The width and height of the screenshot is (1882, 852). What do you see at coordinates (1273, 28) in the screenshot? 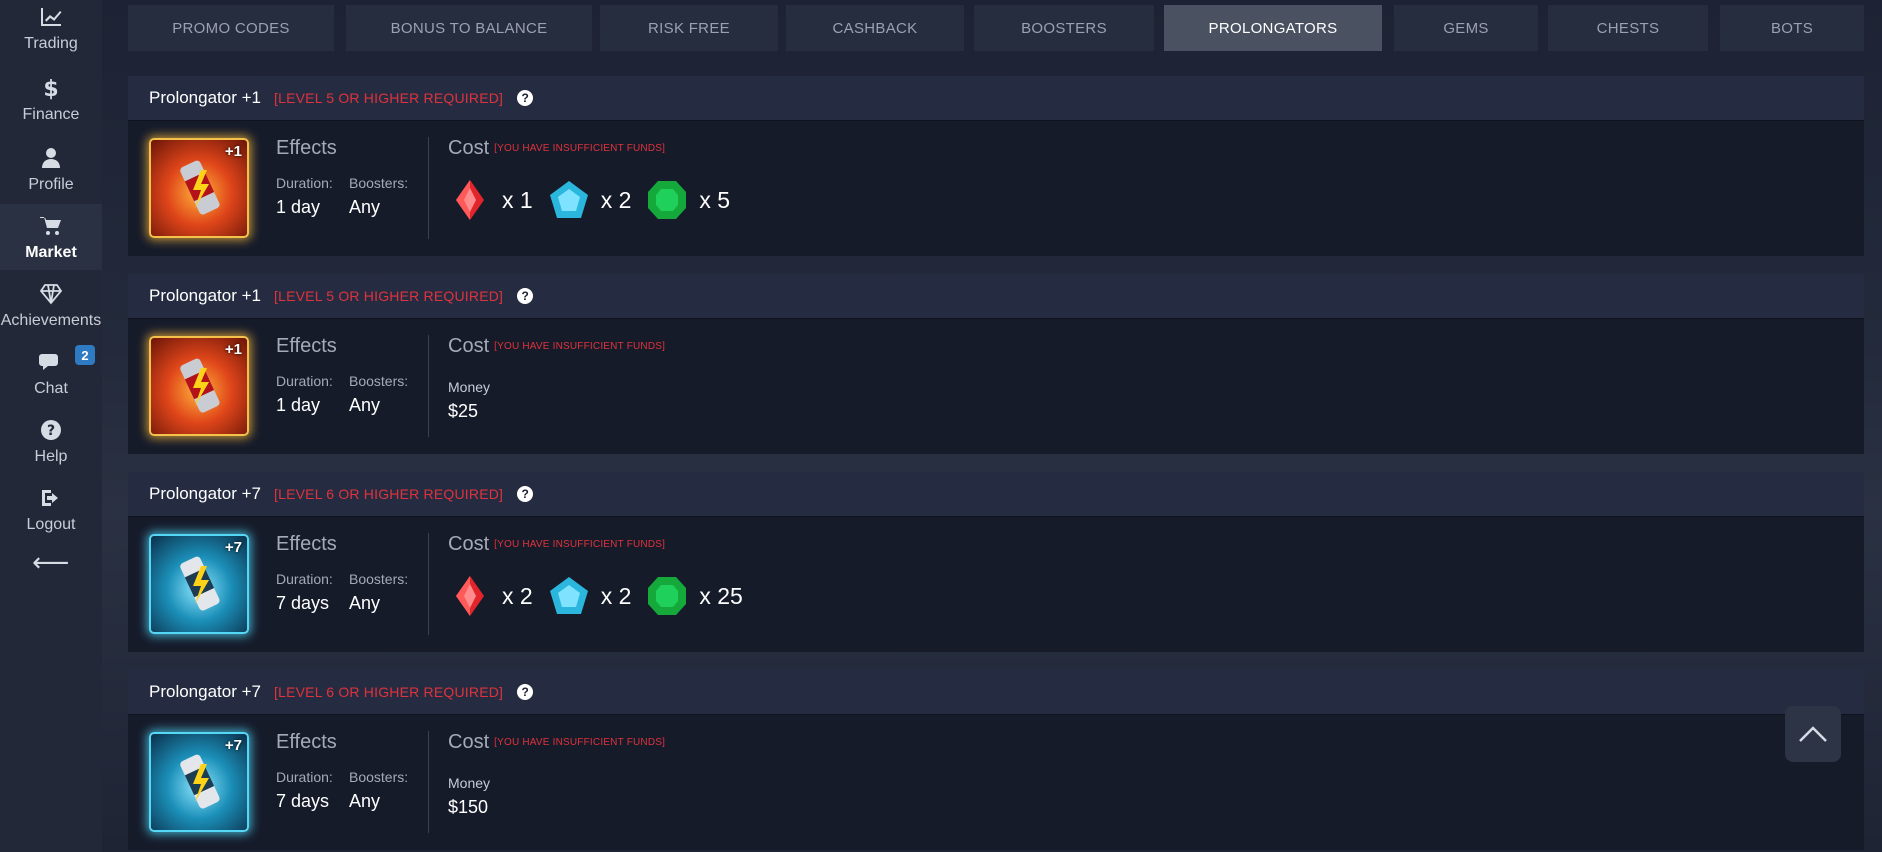
I see `tab-prolongators: PROLONGATORS` at bounding box center [1273, 28].